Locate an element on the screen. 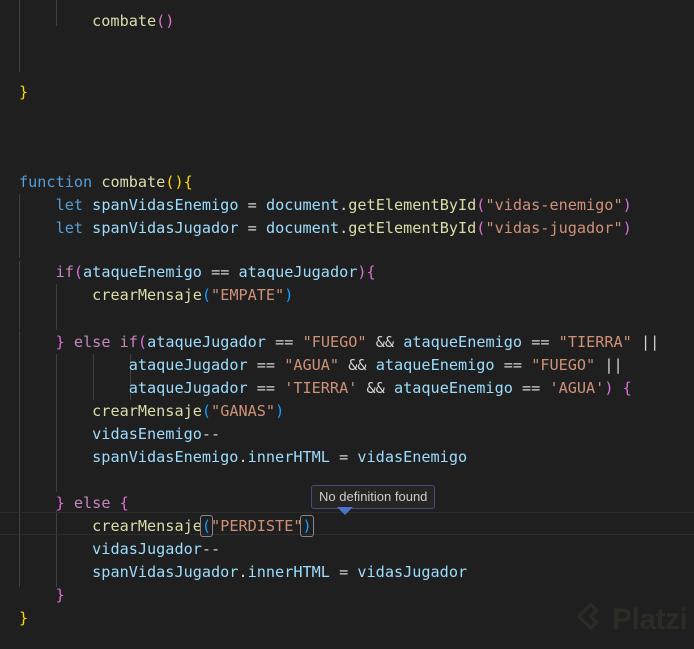 The height and width of the screenshot is (649, 694). bracket-match-close: ) is located at coordinates (307, 526).